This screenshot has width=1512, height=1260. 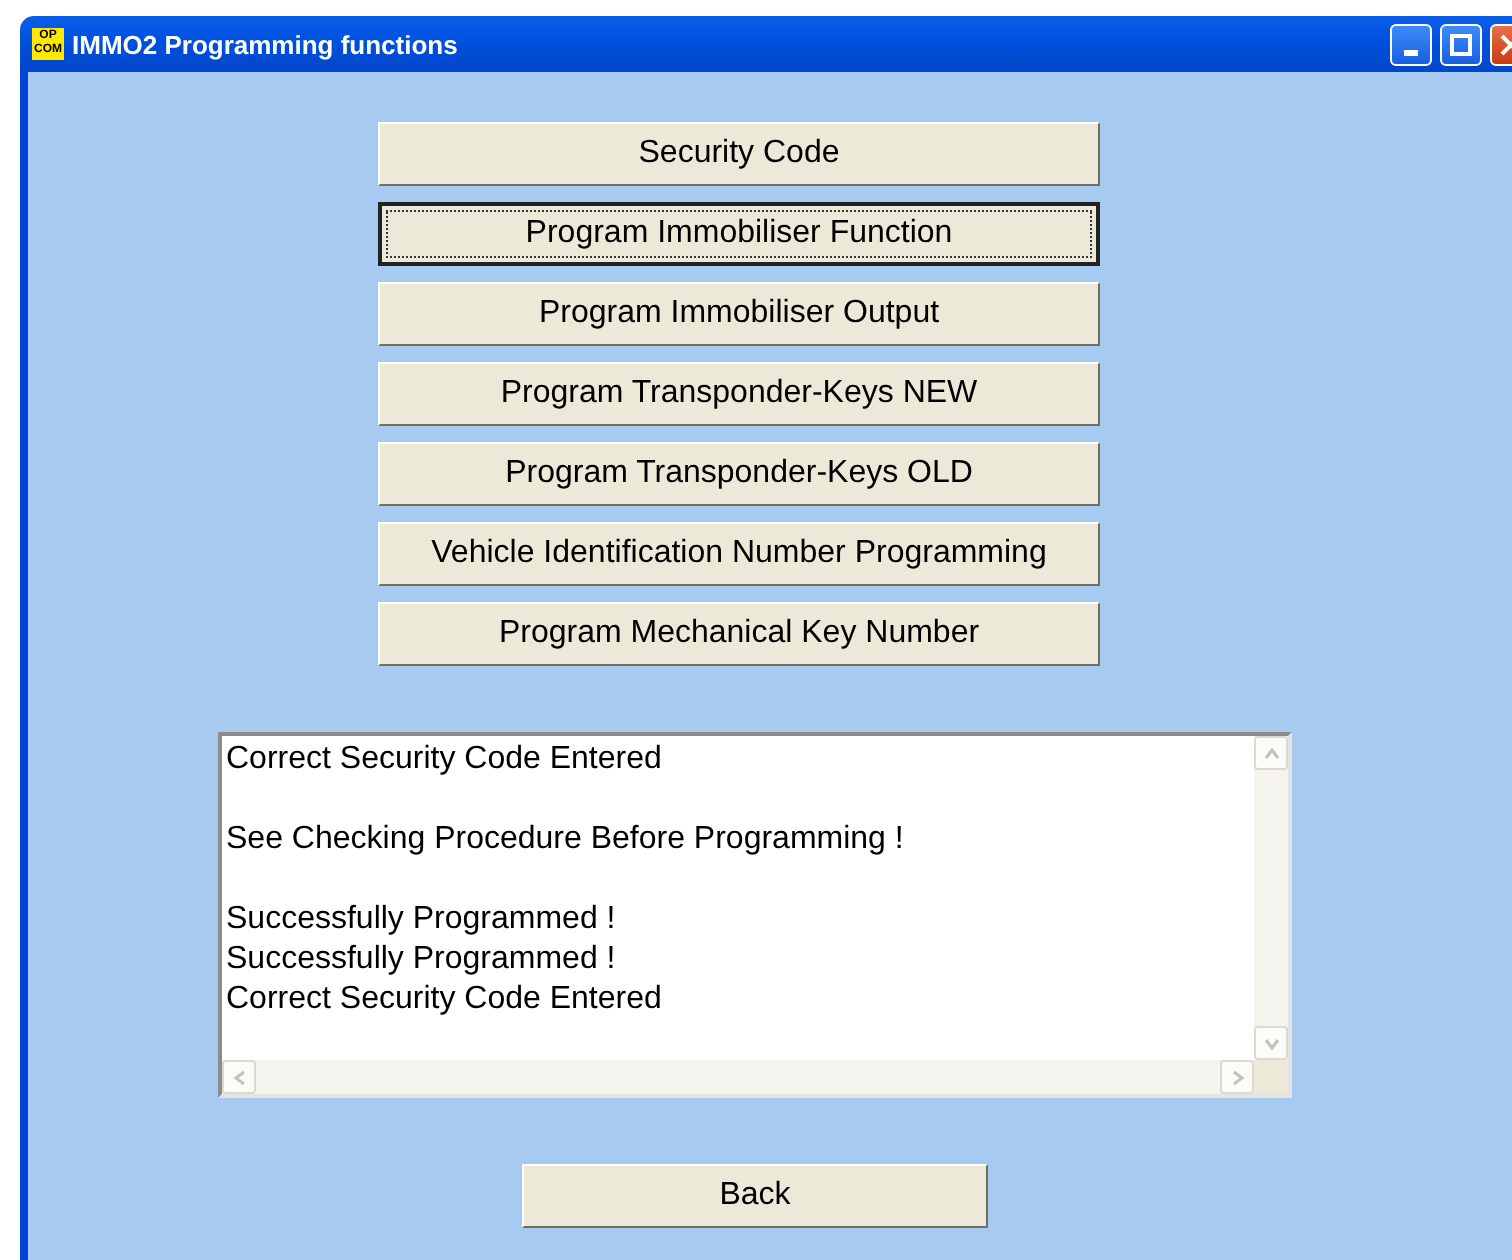 I want to click on vertical-scrollbar, so click(x=1271, y=898).